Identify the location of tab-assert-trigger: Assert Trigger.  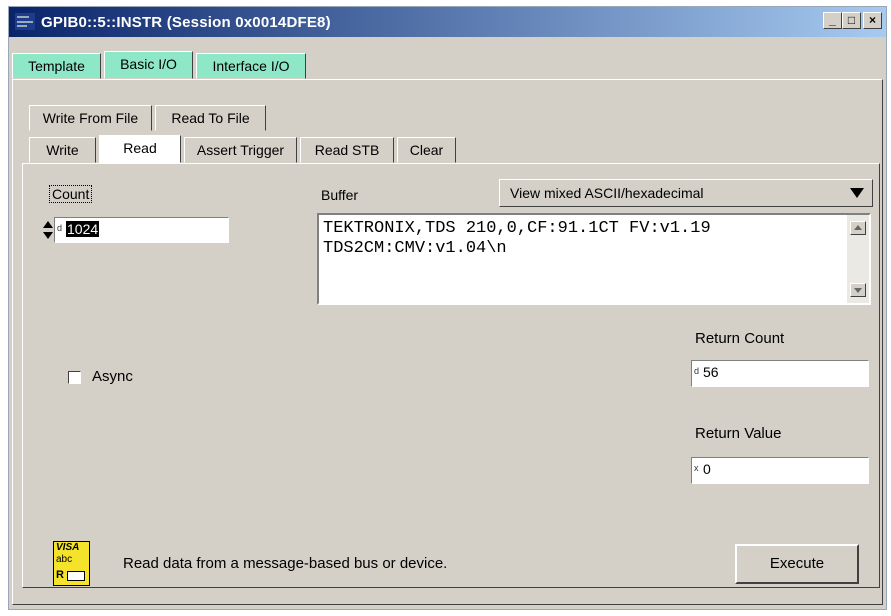
(240, 150).